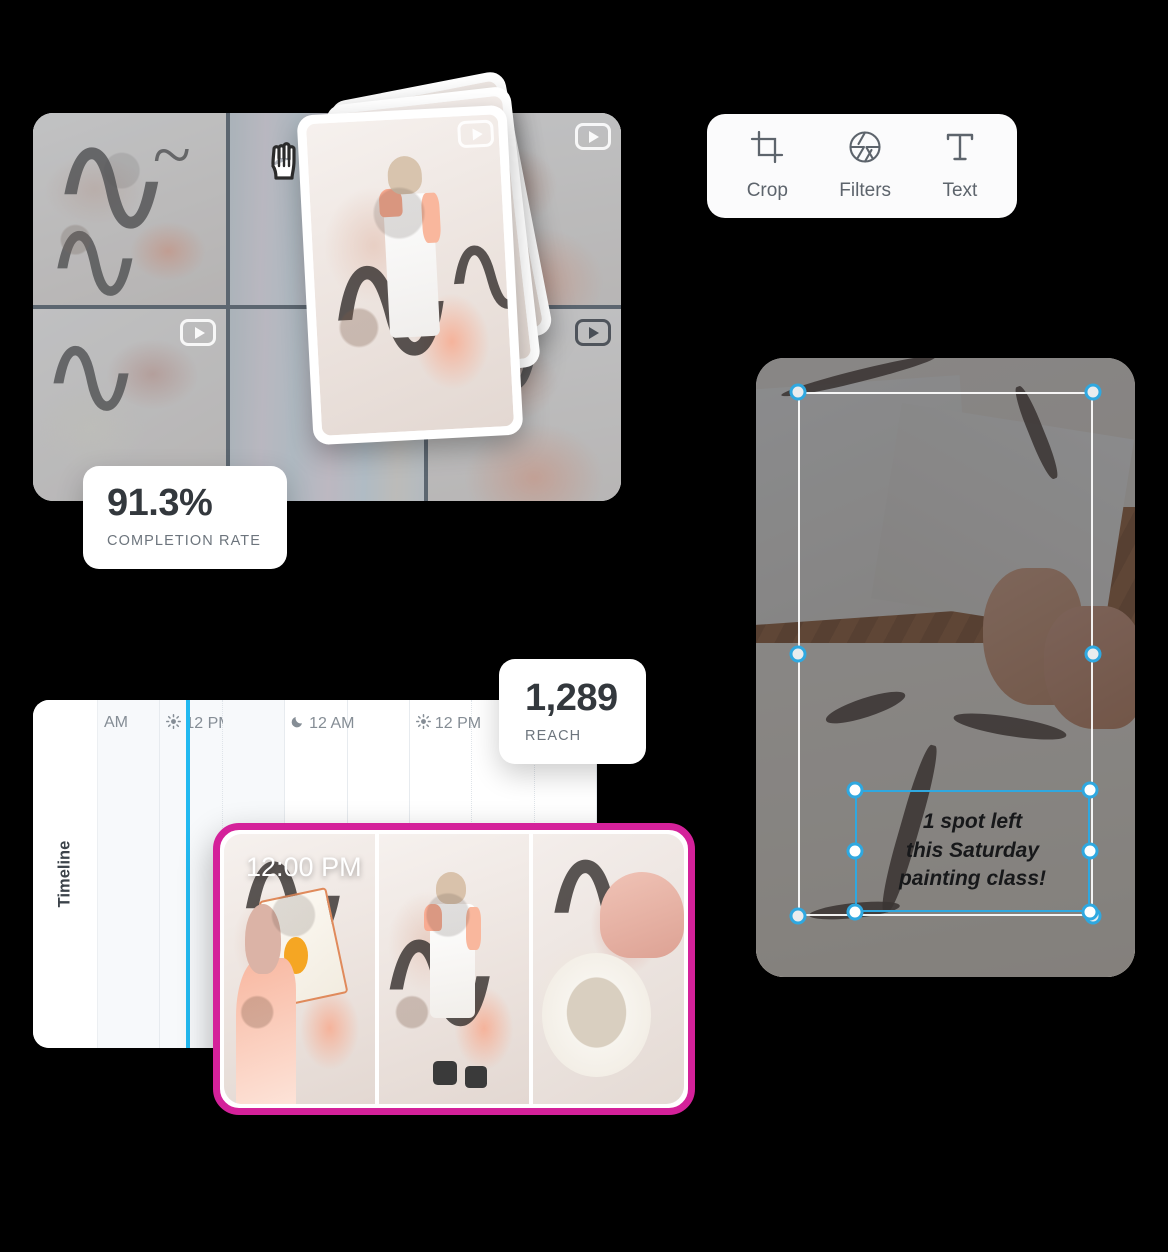 The image size is (1168, 1252). I want to click on photo-model-clip: ∿, so click(454, 969).